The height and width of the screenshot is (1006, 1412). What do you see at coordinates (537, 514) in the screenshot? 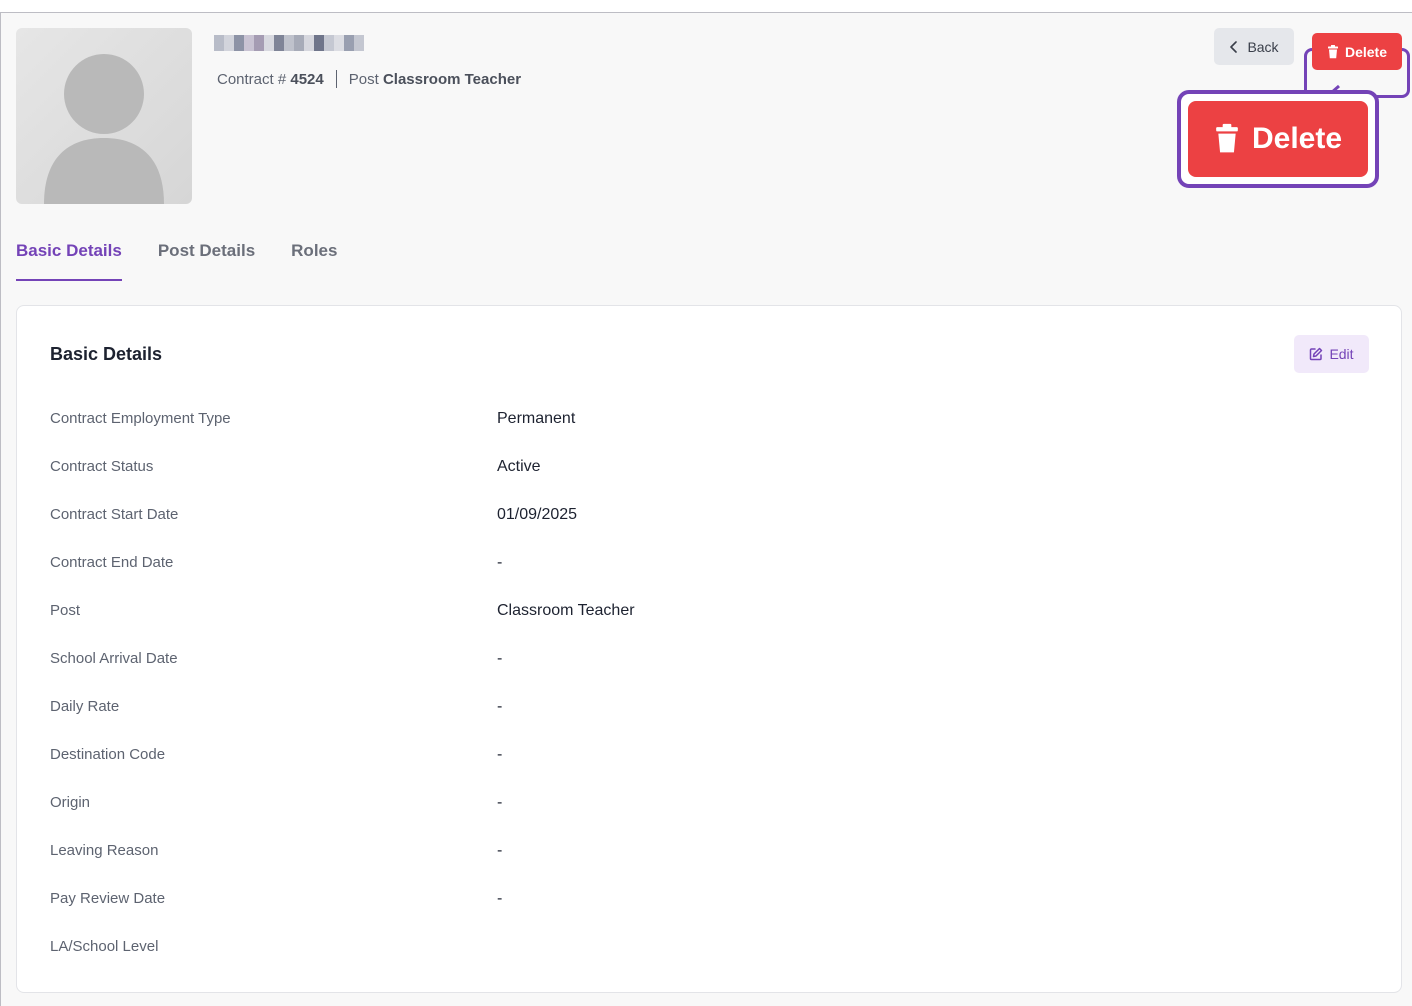
I see `detail-value: 01/09/2025` at bounding box center [537, 514].